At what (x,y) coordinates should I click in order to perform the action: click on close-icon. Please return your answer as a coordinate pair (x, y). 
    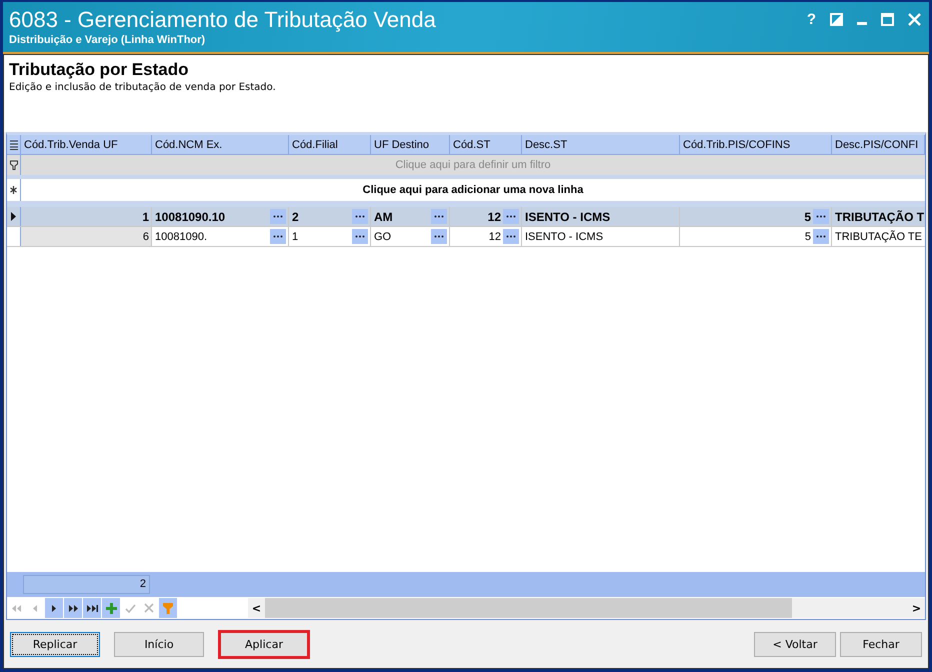
    Looking at the image, I should click on (914, 19).